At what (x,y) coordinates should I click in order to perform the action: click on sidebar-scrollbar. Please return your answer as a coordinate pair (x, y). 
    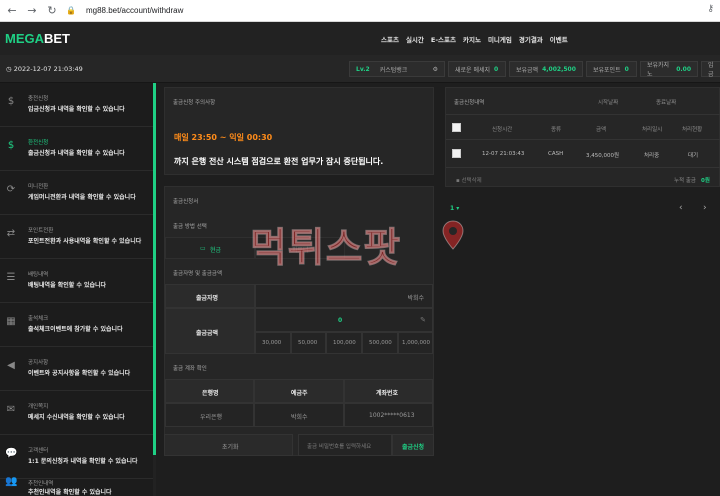
    Looking at the image, I should click on (154, 289).